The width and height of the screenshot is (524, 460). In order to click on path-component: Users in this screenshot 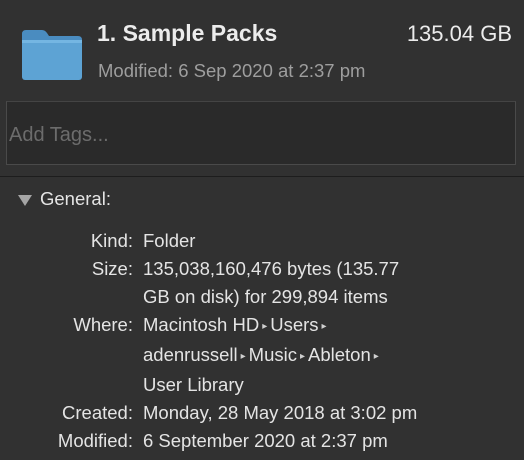, I will do `click(294, 324)`.